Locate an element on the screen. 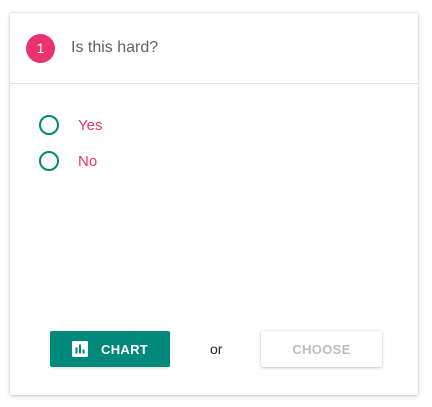 The image size is (432, 407). chart-button: CHART is located at coordinates (110, 349).